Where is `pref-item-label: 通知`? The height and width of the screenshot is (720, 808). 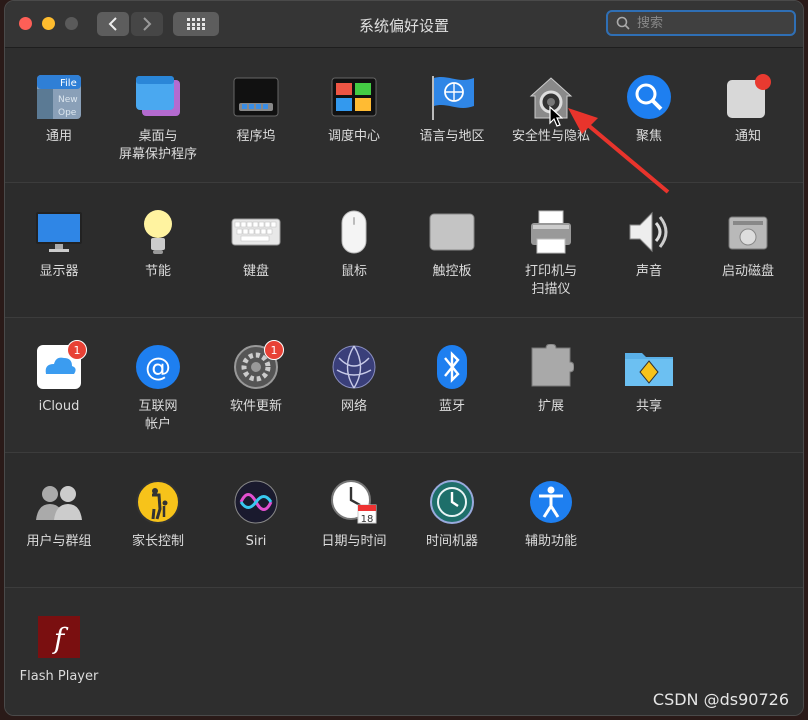 pref-item-label: 通知 is located at coordinates (747, 136).